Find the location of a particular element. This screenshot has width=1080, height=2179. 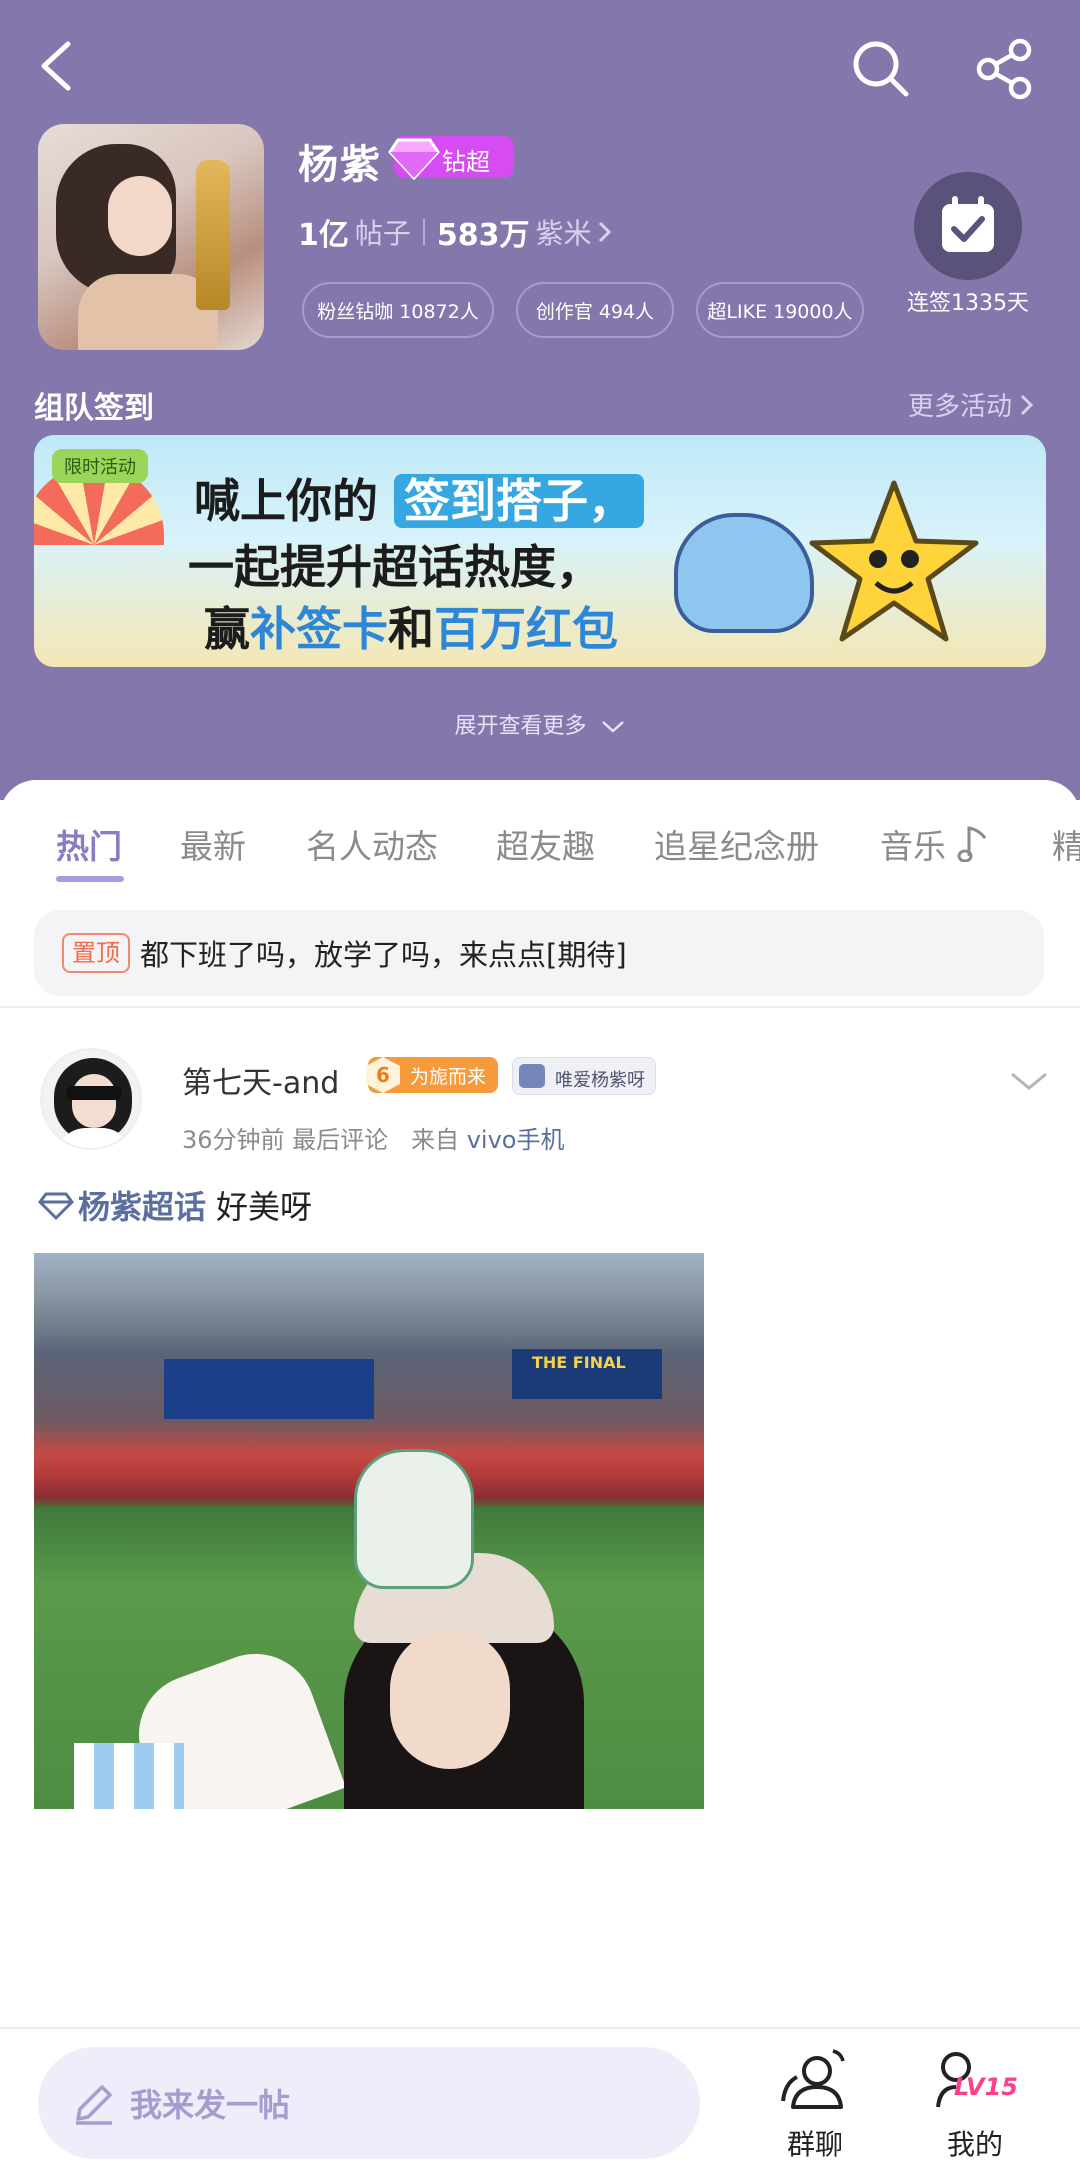

checkin-badge-label: 唯爱杨紫呀 is located at coordinates (600, 1080).